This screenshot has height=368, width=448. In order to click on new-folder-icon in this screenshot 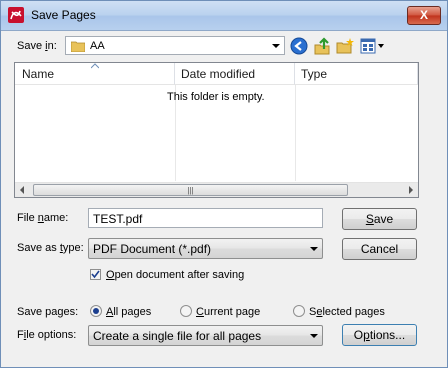, I will do `click(345, 46)`.